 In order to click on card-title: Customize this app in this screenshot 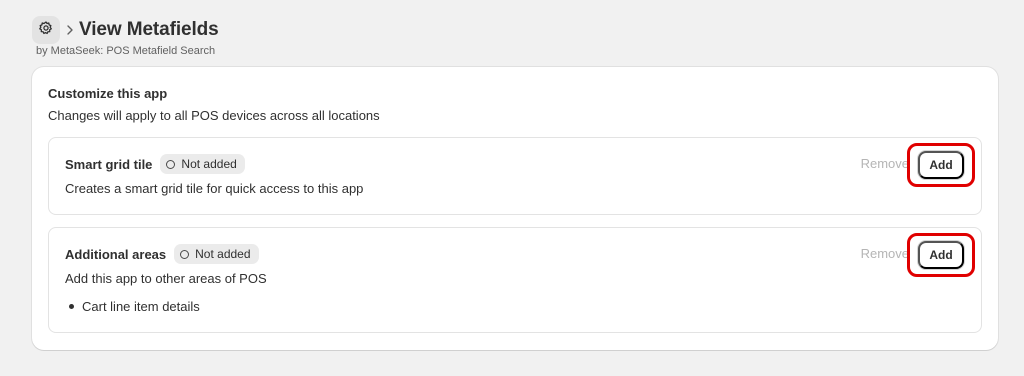, I will do `click(108, 93)`.